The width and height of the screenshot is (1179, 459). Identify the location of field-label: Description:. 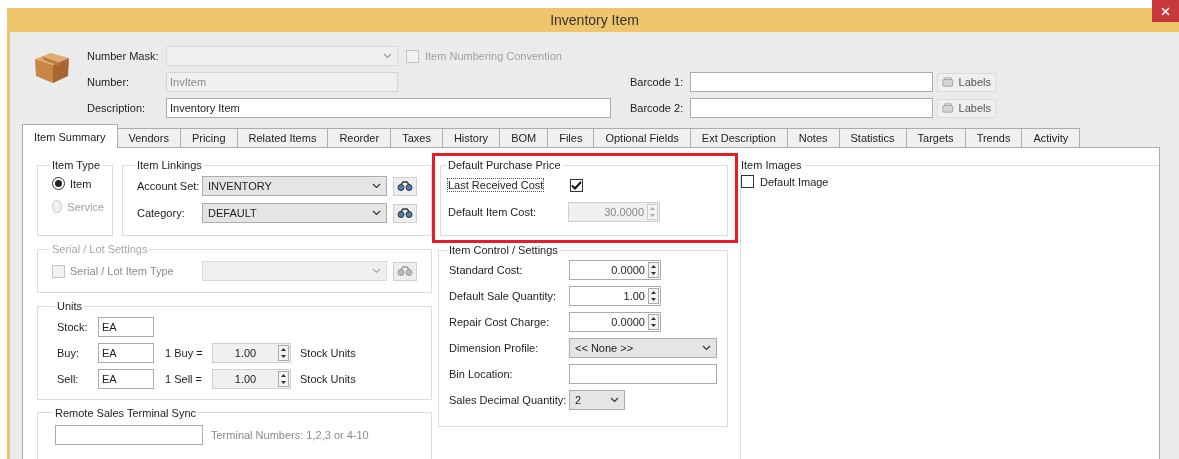
(117, 108).